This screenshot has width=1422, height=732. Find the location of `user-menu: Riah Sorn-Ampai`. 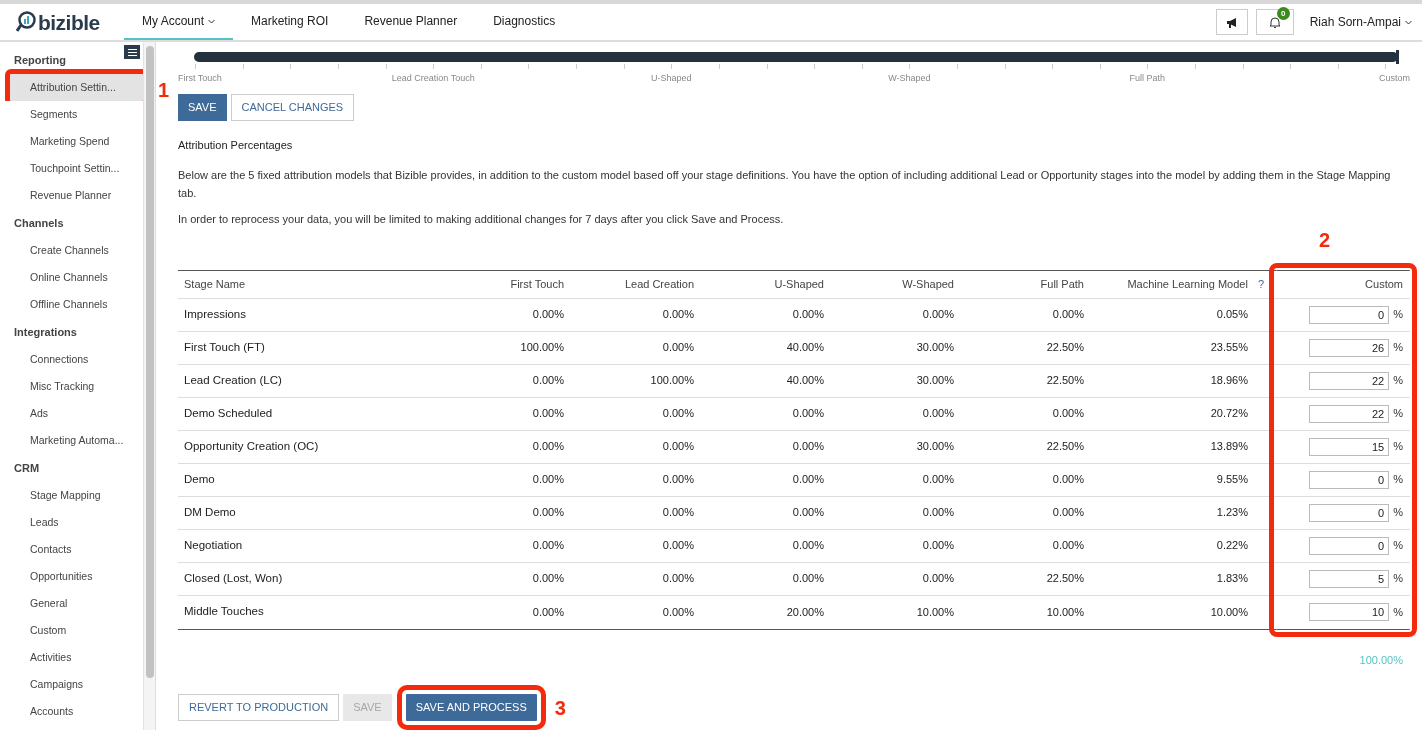

user-menu: Riah Sorn-Ampai is located at coordinates (1360, 22).